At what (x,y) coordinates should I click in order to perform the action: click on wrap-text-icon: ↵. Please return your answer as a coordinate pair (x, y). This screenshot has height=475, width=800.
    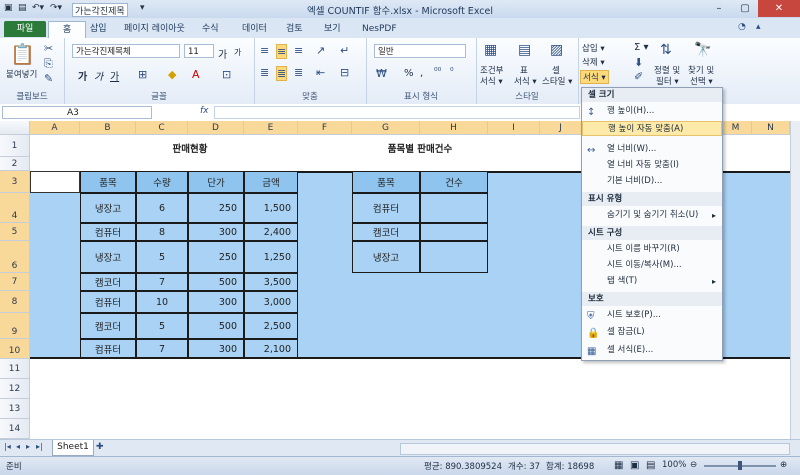
    Looking at the image, I should click on (344, 50).